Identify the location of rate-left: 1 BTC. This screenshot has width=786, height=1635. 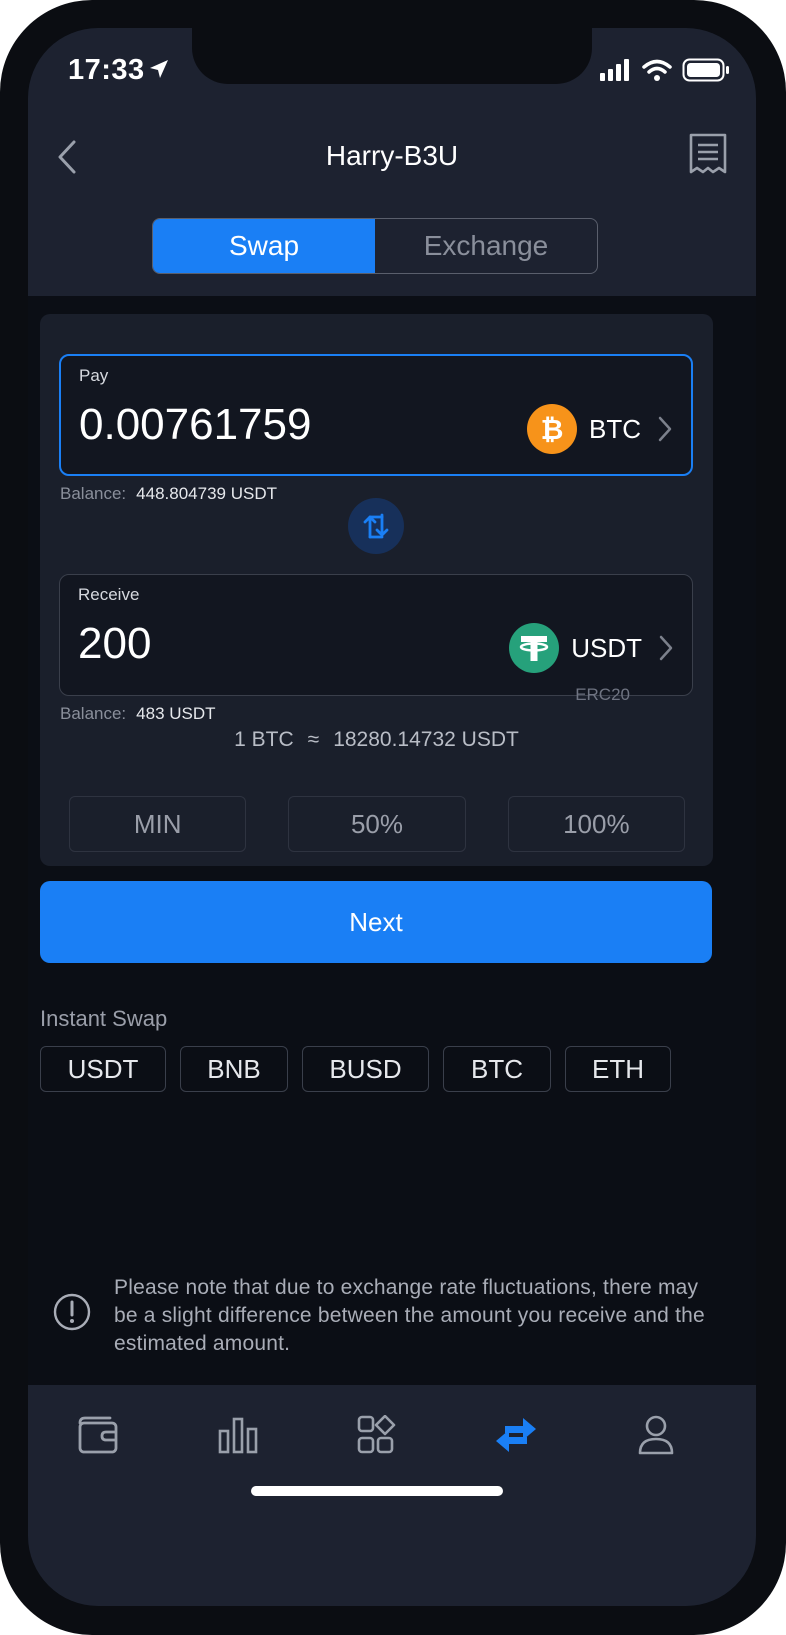
(264, 739).